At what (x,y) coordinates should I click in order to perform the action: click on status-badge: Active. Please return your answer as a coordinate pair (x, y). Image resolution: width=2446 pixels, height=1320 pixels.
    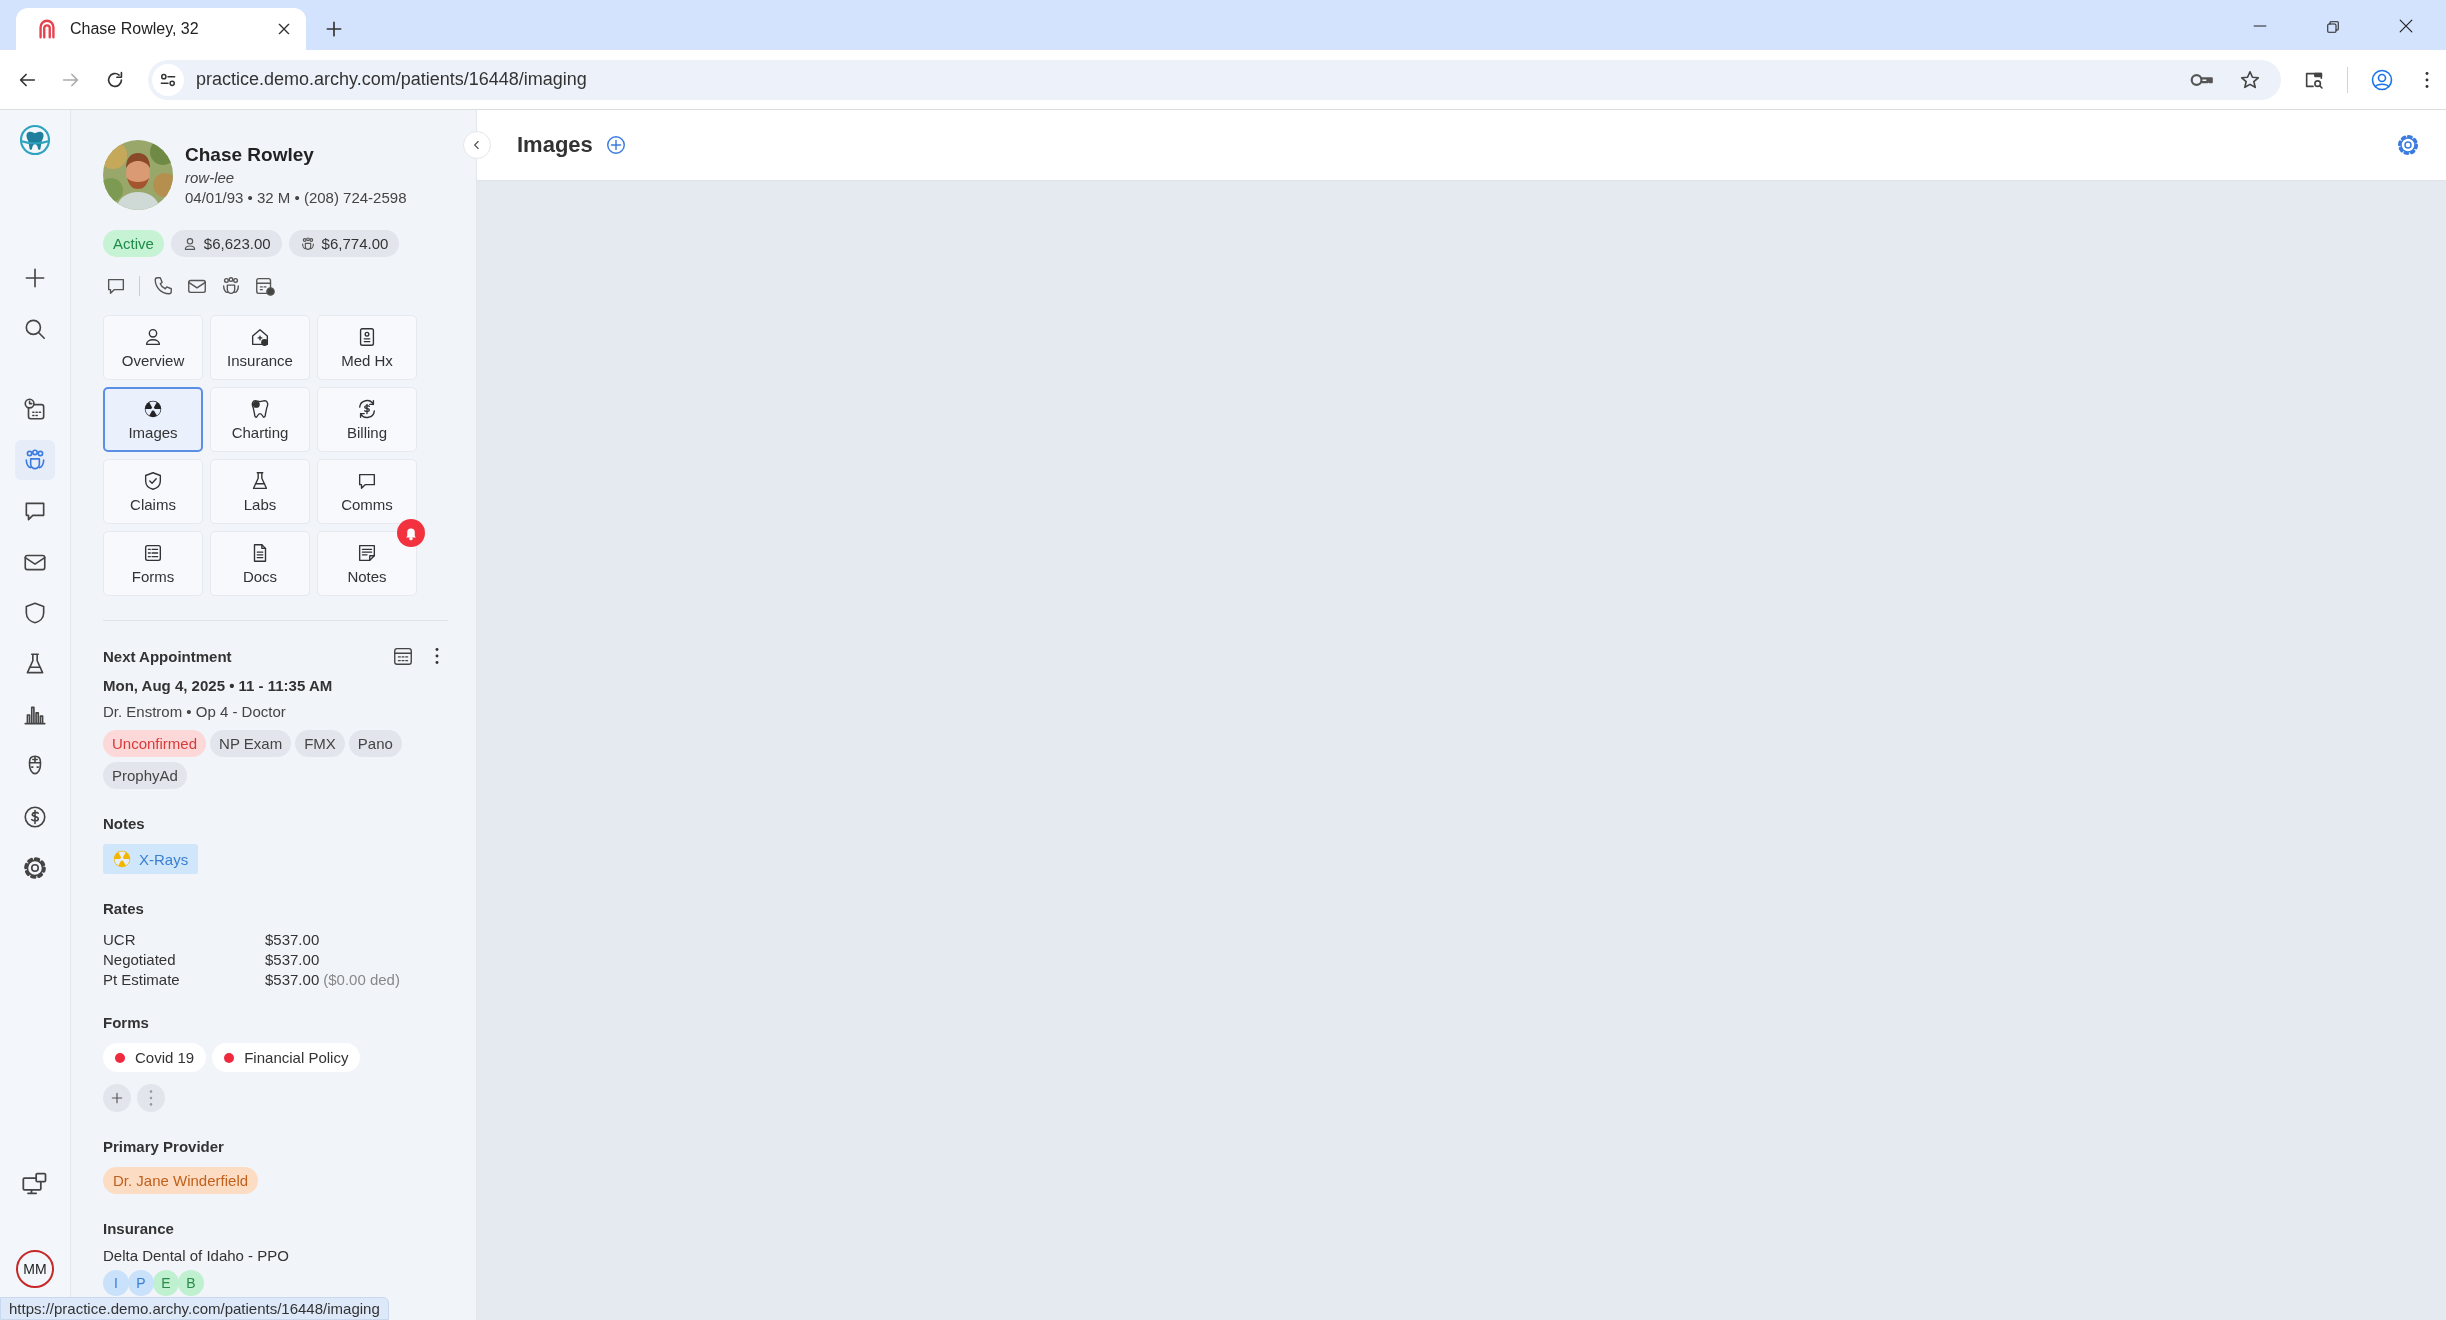
    Looking at the image, I should click on (133, 243).